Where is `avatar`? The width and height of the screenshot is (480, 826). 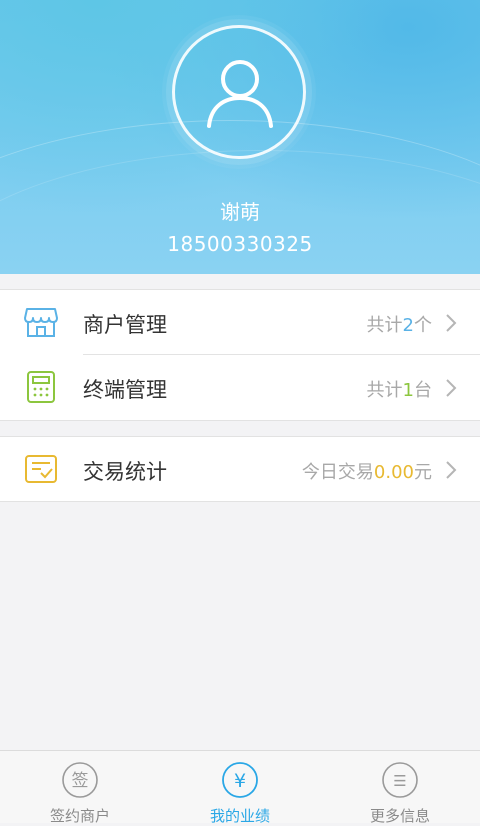 avatar is located at coordinates (239, 92).